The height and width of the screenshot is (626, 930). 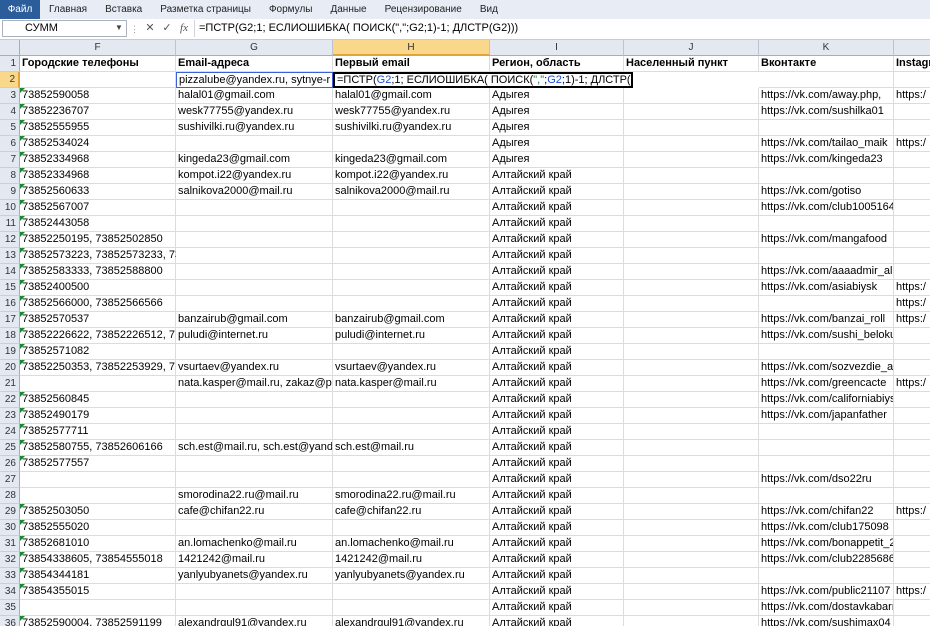 I want to click on cell-K: https://vk.com/dso22ru, so click(x=826, y=480).